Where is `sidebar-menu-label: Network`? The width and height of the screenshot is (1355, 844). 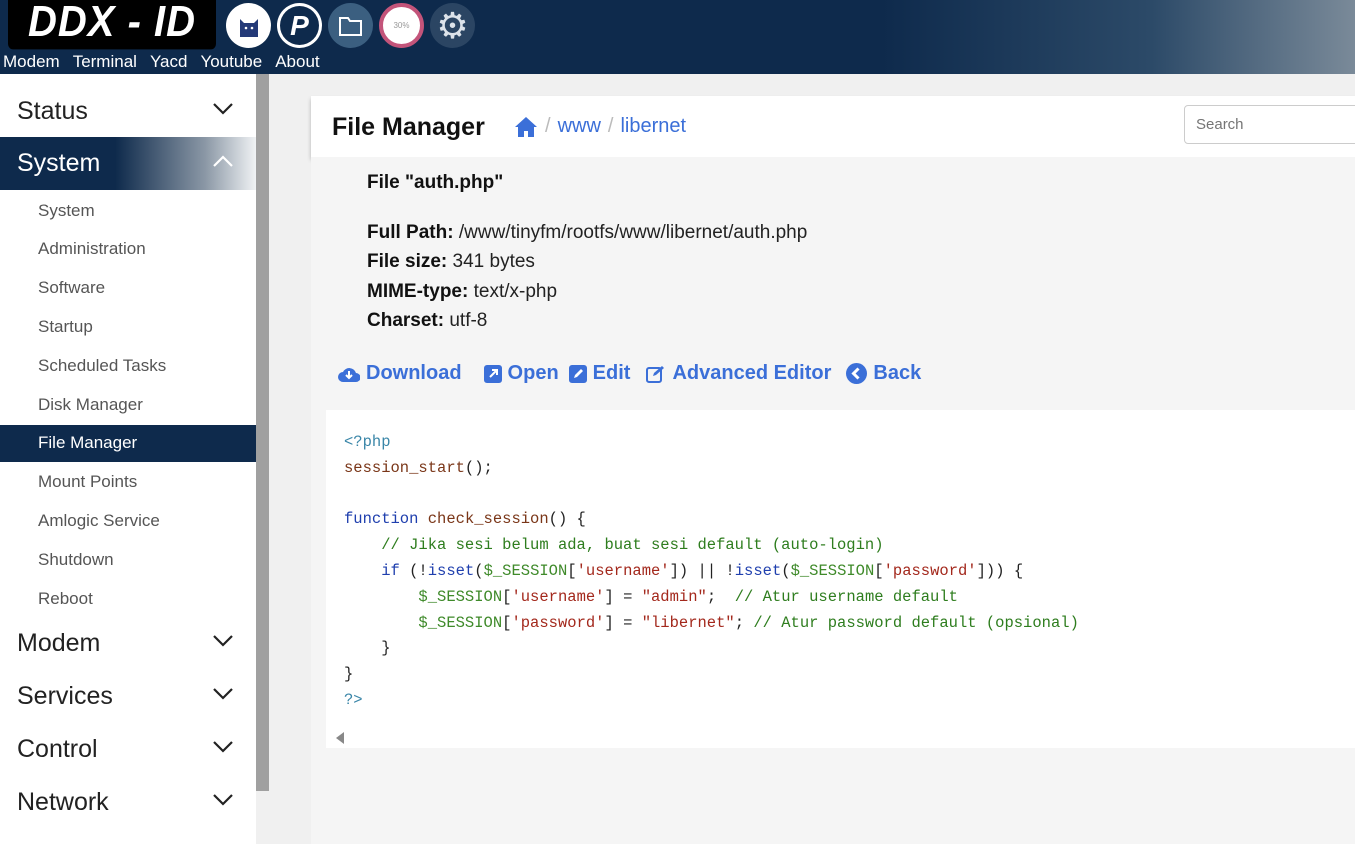 sidebar-menu-label: Network is located at coordinates (63, 802).